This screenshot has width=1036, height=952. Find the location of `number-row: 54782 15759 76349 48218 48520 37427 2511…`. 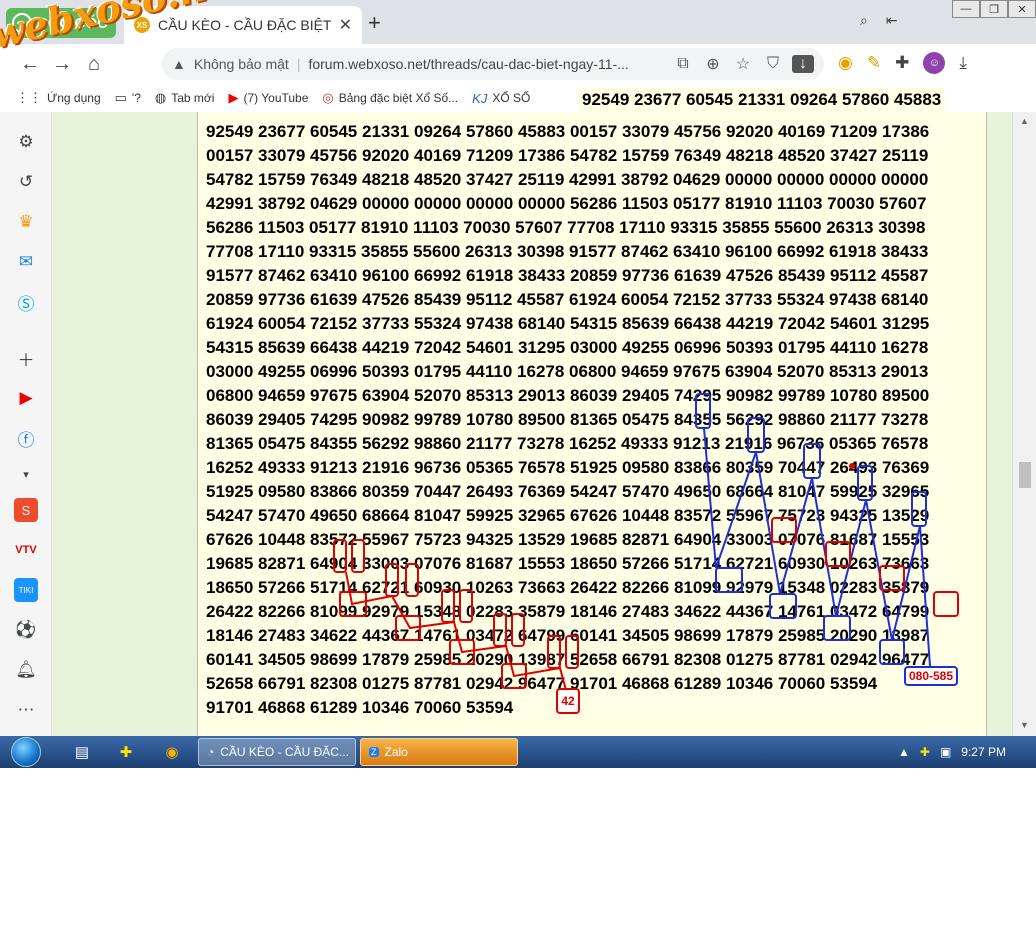

number-row: 54782 15759 76349 48218 48520 37427 2511… is located at coordinates (567, 179).